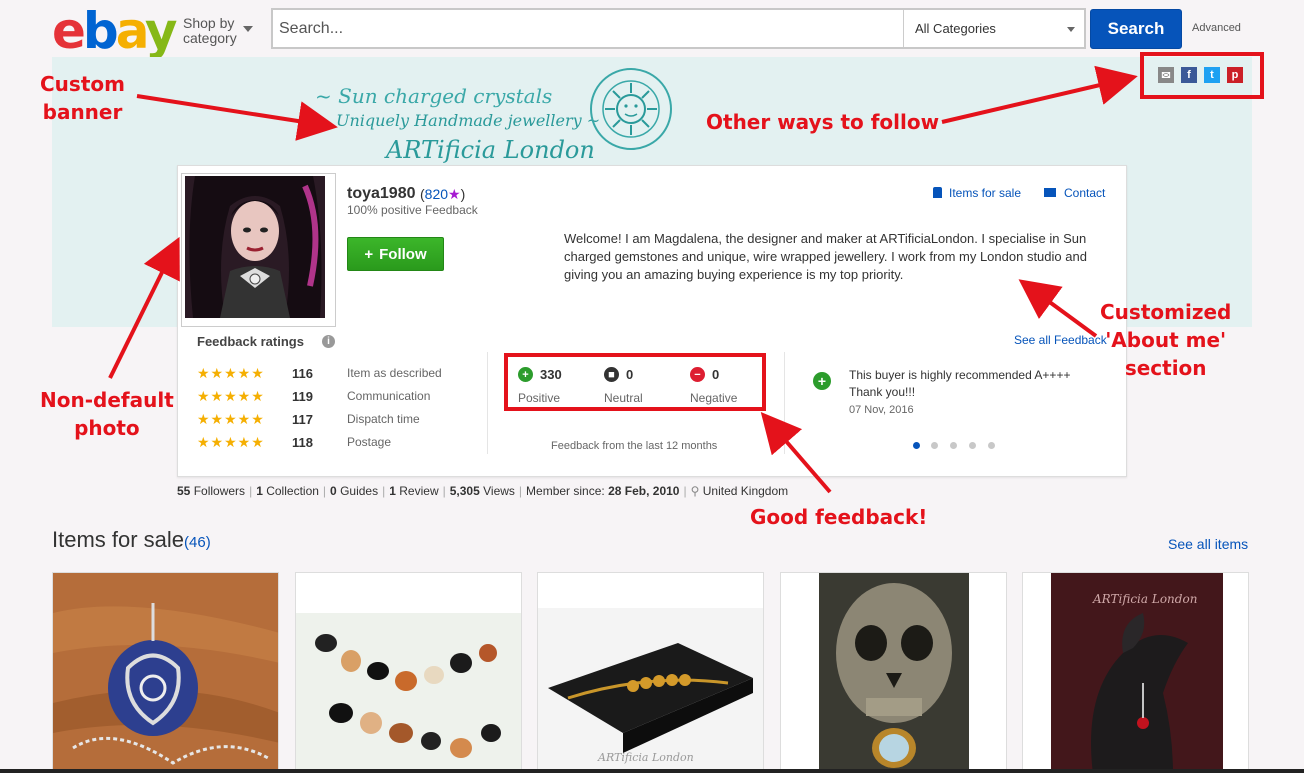  What do you see at coordinates (107, 414) in the screenshot?
I see `annotation-non-default-photo: Non-default photo` at bounding box center [107, 414].